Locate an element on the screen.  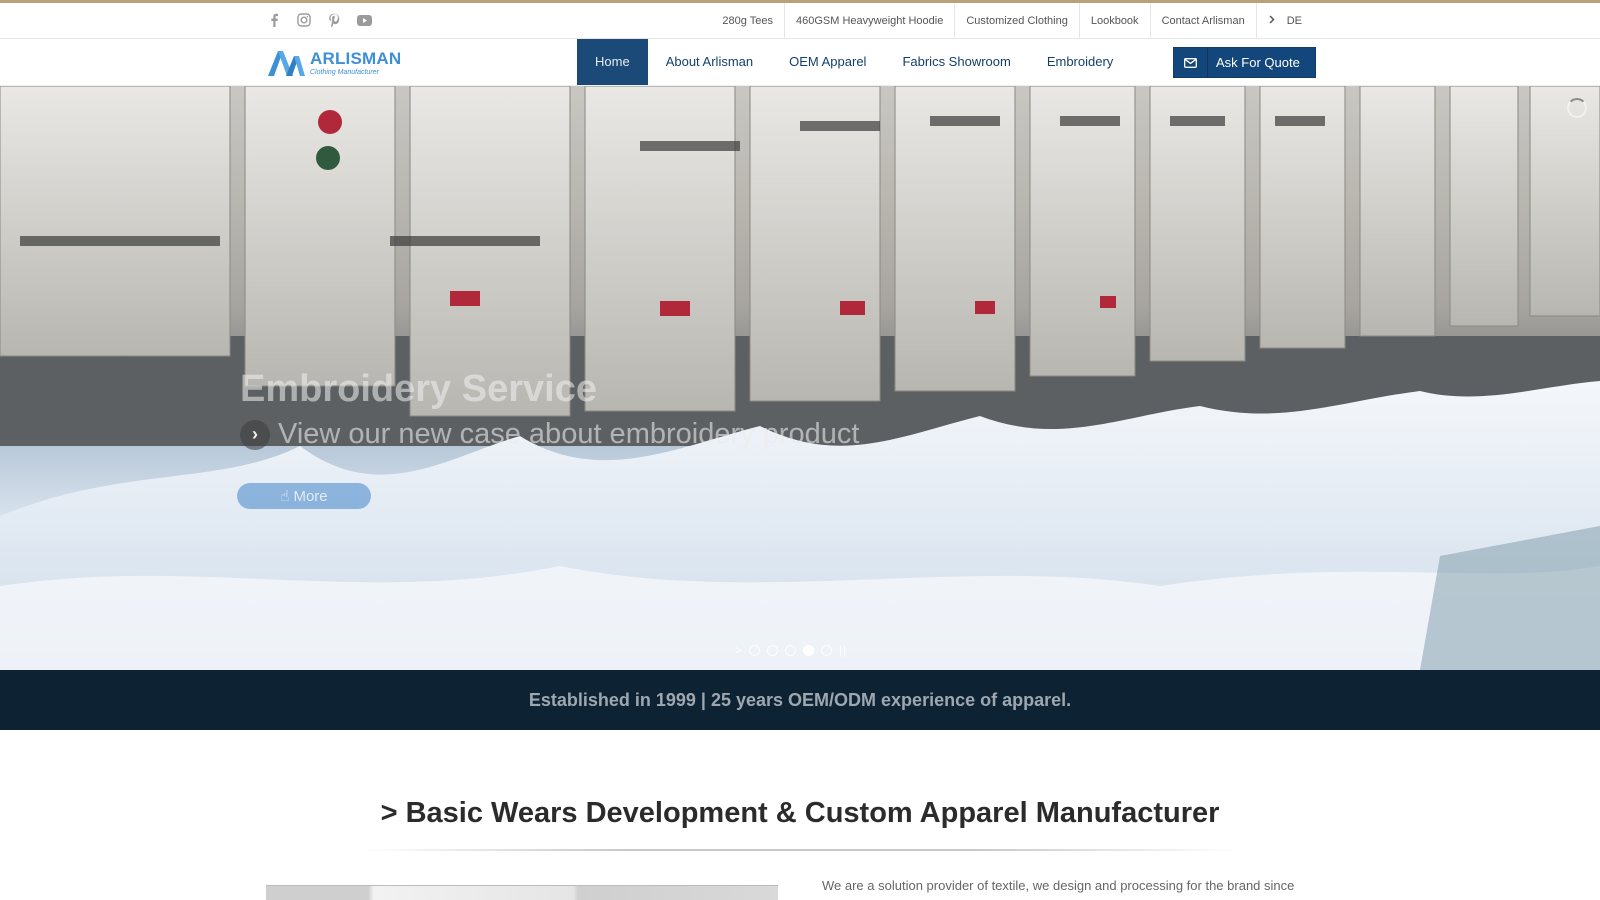
quote-button-label: Ask For Quote is located at coordinates (1258, 62).